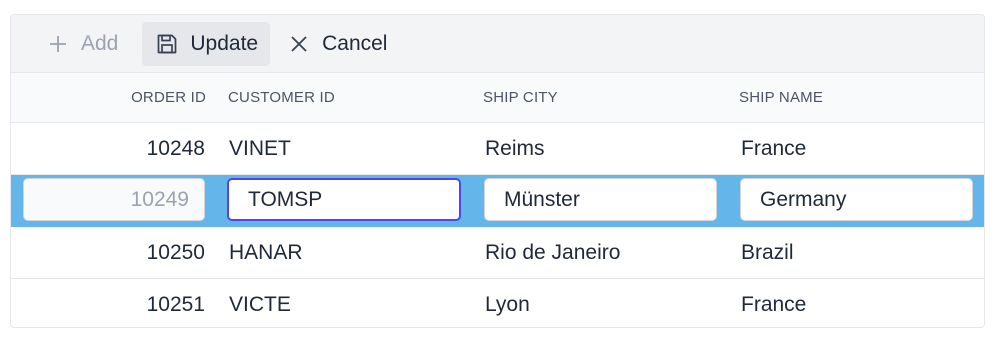  Describe the element at coordinates (260, 304) in the screenshot. I see `cell-customer-id: VICTE` at that location.